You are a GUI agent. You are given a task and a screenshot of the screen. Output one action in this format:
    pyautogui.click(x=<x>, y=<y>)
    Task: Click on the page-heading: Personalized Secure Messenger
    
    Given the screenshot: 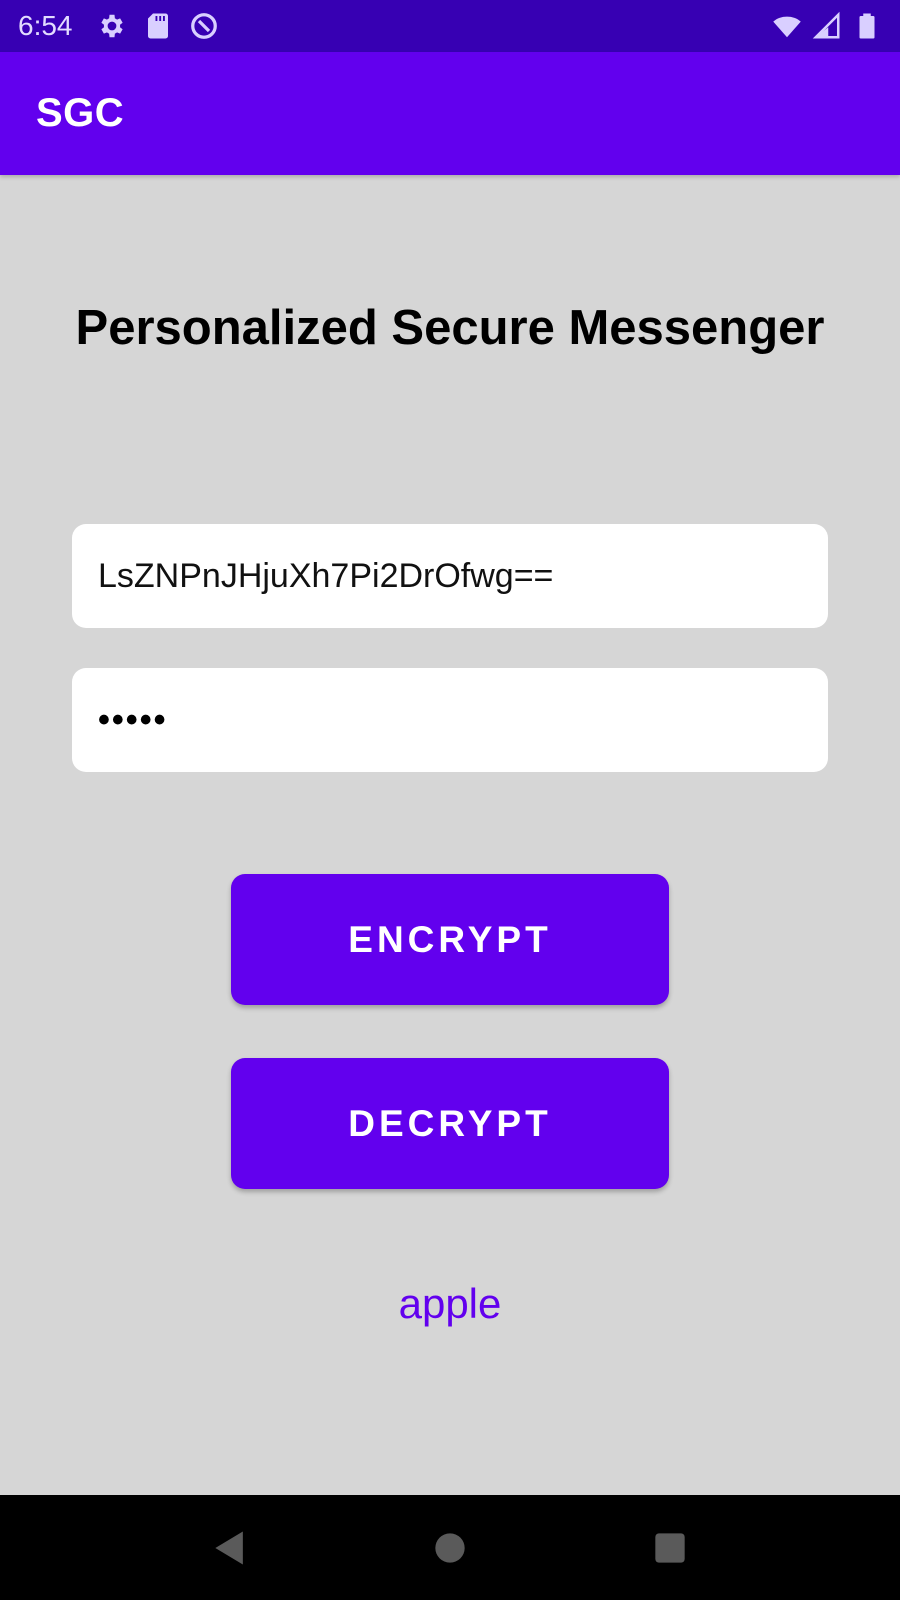 What is the action you would take?
    pyautogui.click(x=450, y=328)
    